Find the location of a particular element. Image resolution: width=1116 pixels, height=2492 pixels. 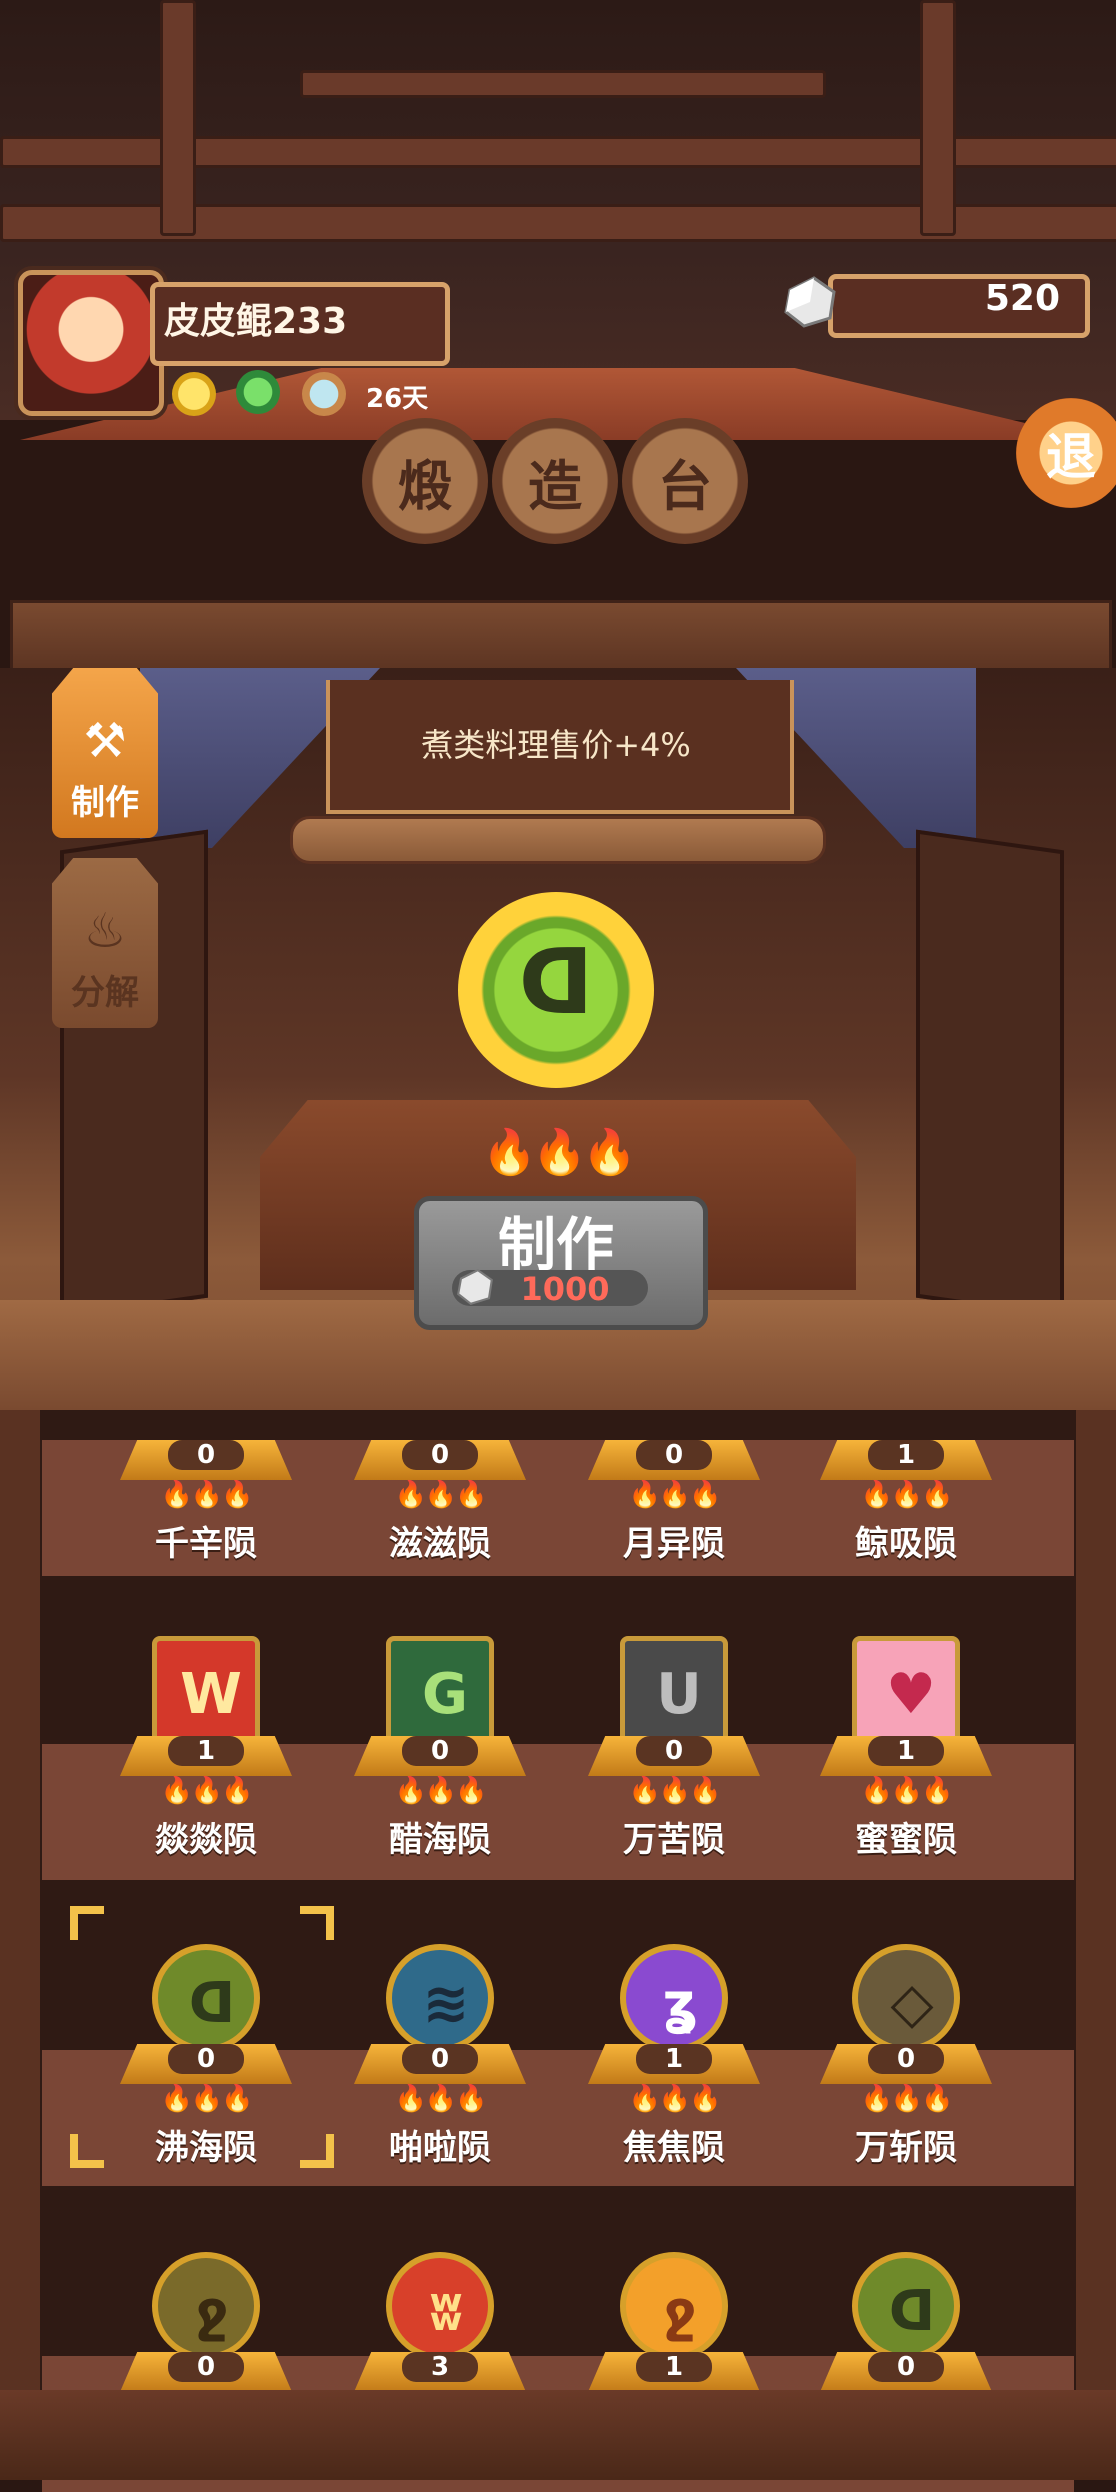

item-name: 滋滋陨 is located at coordinates (440, 1544).